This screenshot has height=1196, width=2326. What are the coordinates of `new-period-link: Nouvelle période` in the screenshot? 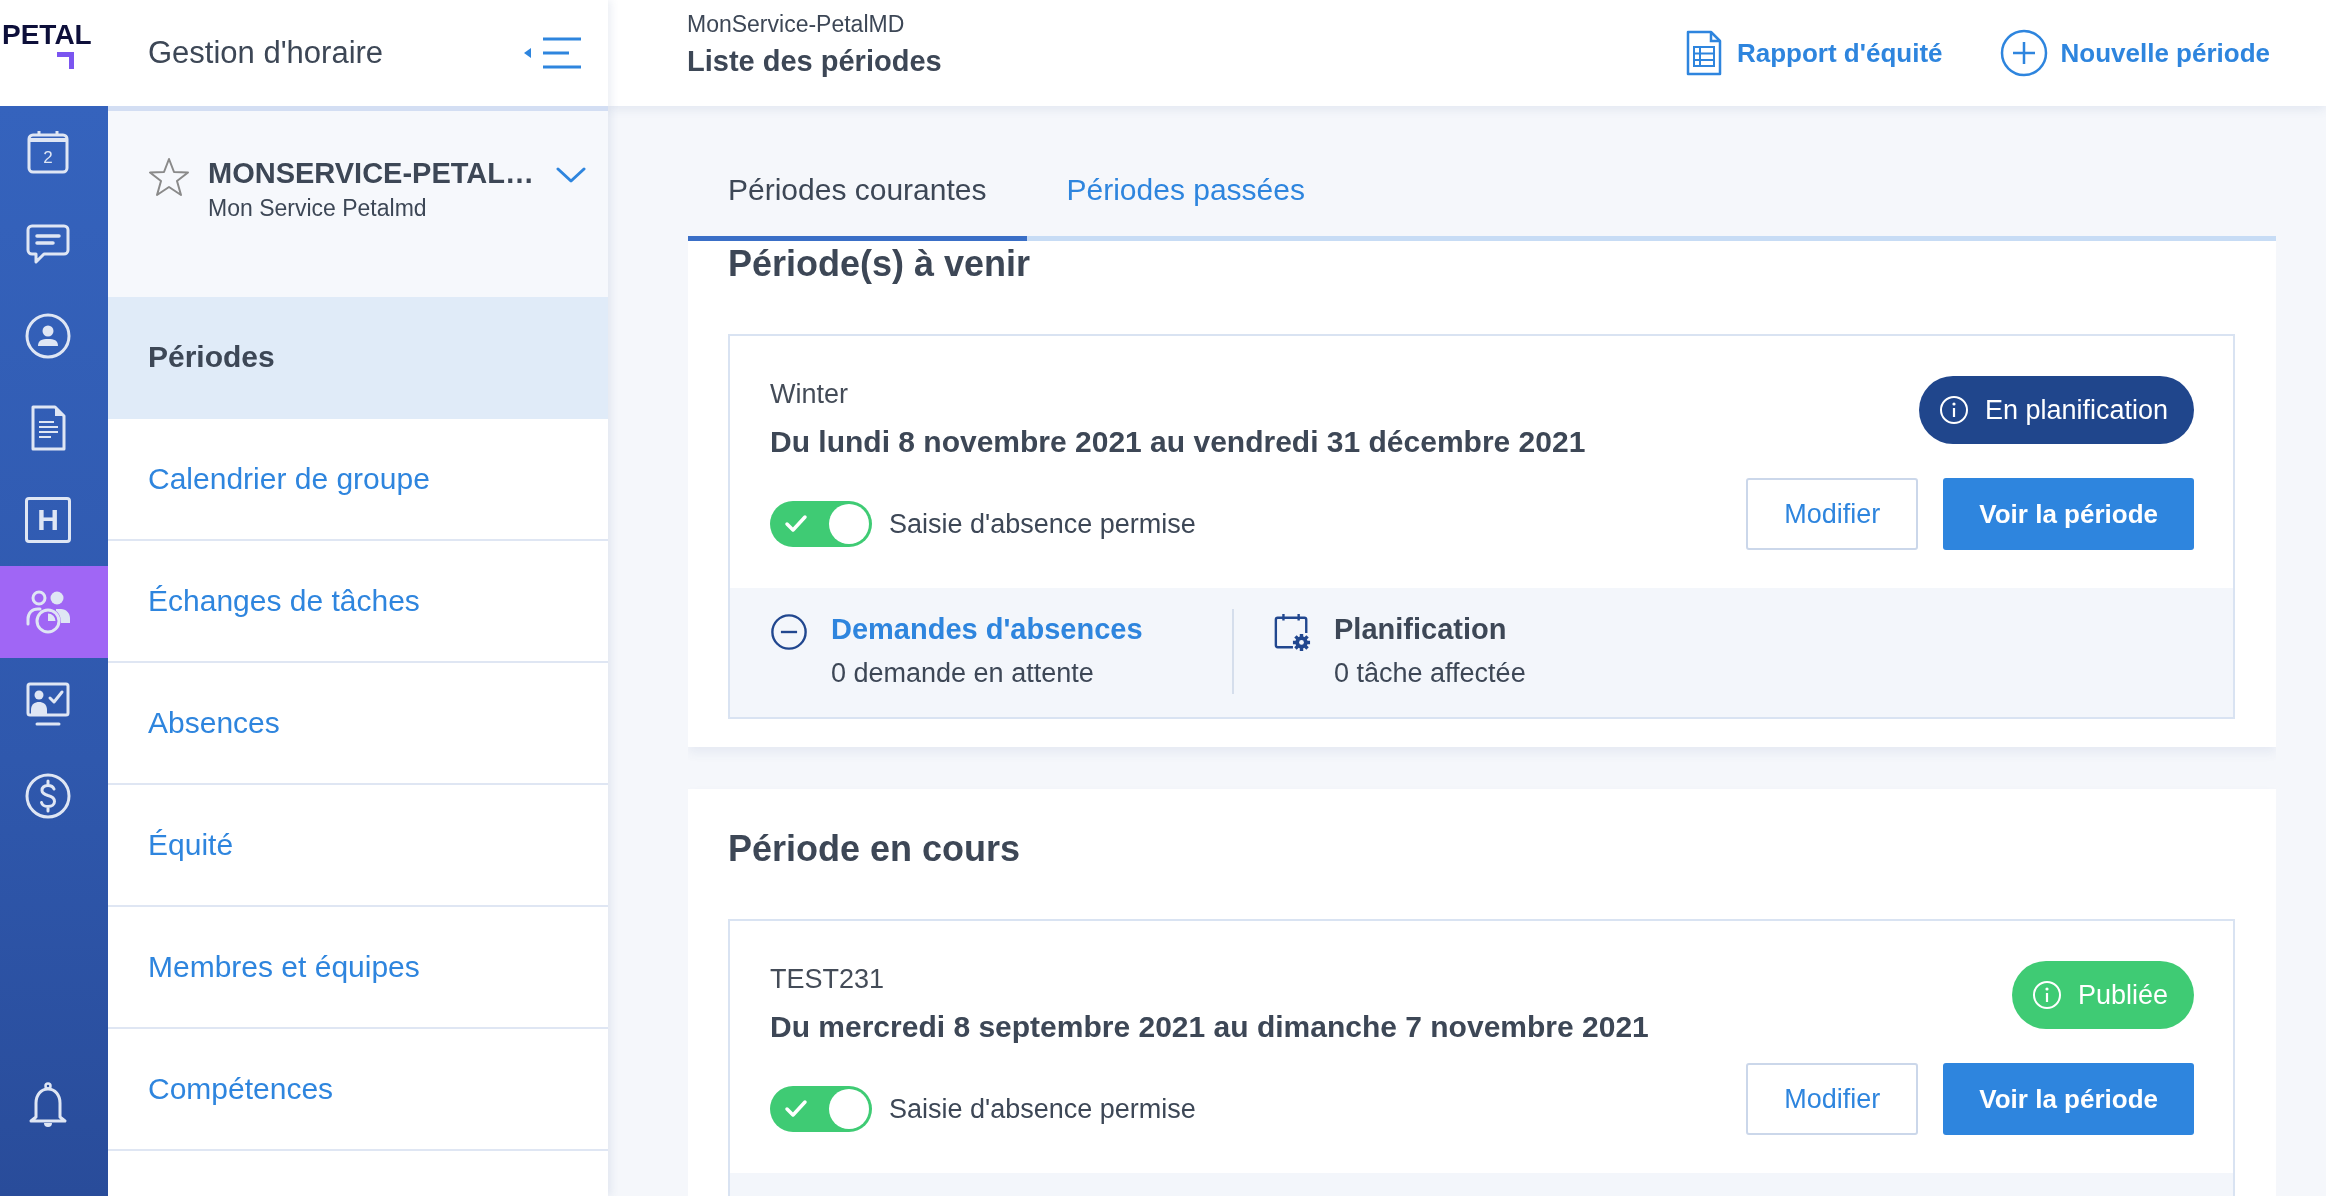 It's located at (2134, 53).